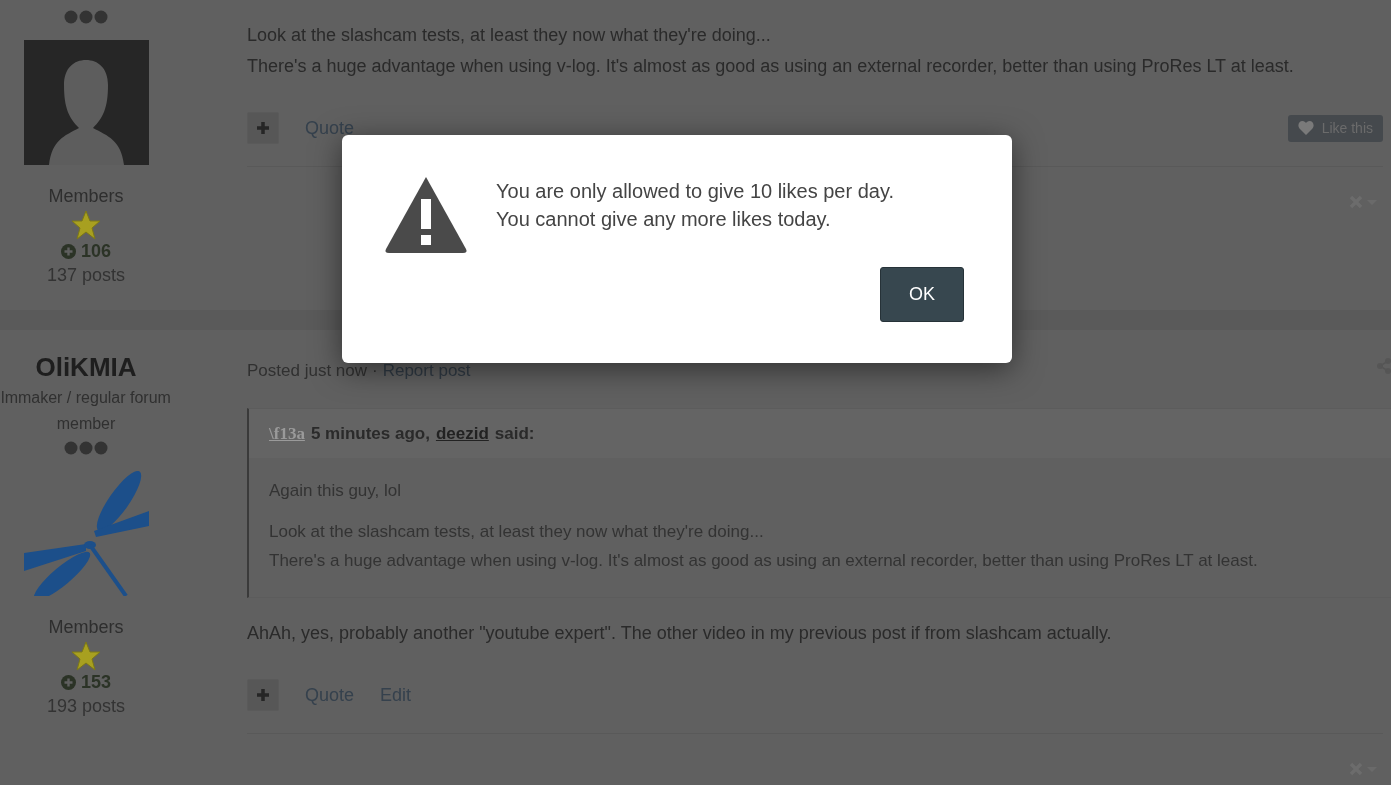 This screenshot has width=1391, height=785. I want to click on ok-button: OK, so click(922, 294).